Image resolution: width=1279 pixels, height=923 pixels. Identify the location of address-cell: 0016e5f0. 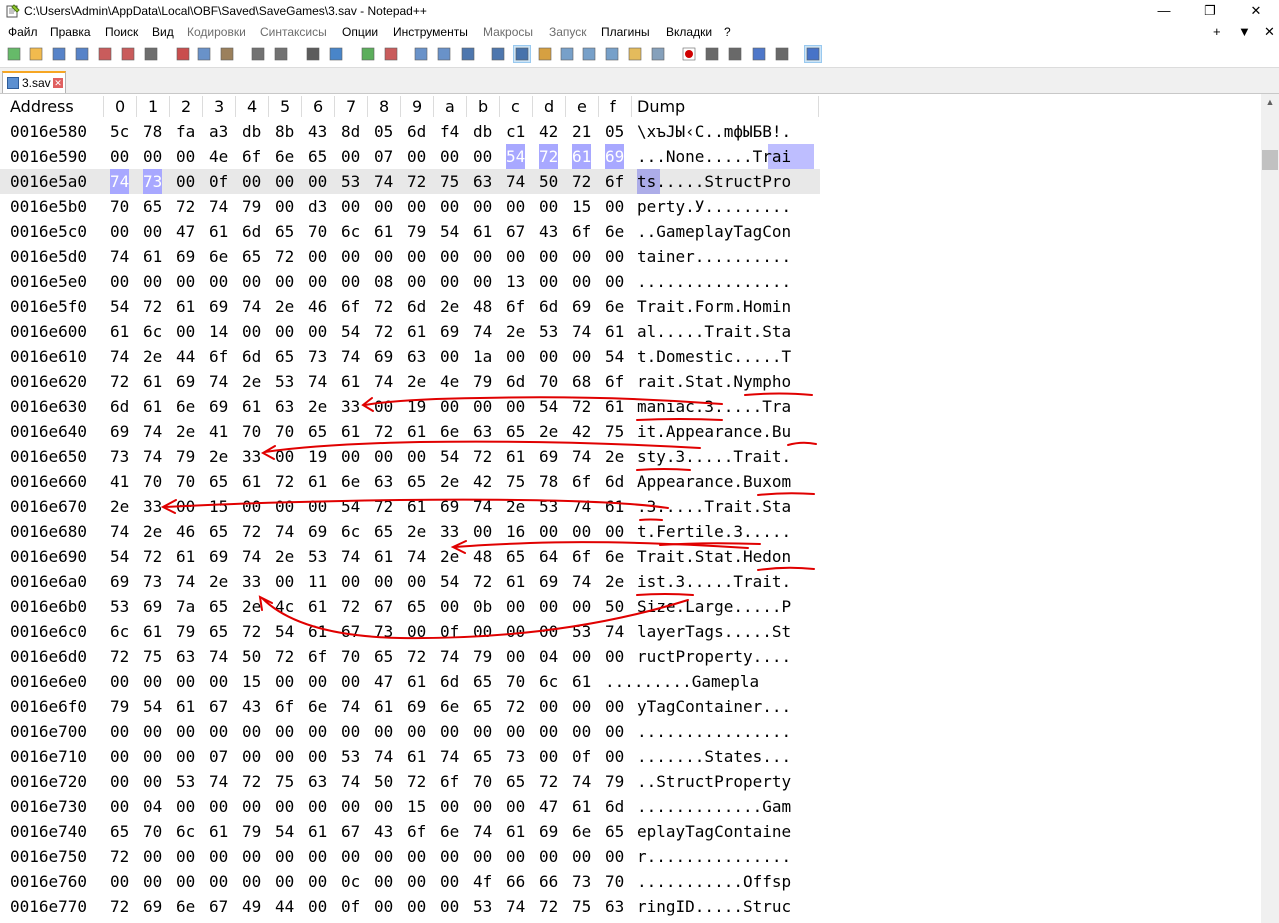
(48, 306).